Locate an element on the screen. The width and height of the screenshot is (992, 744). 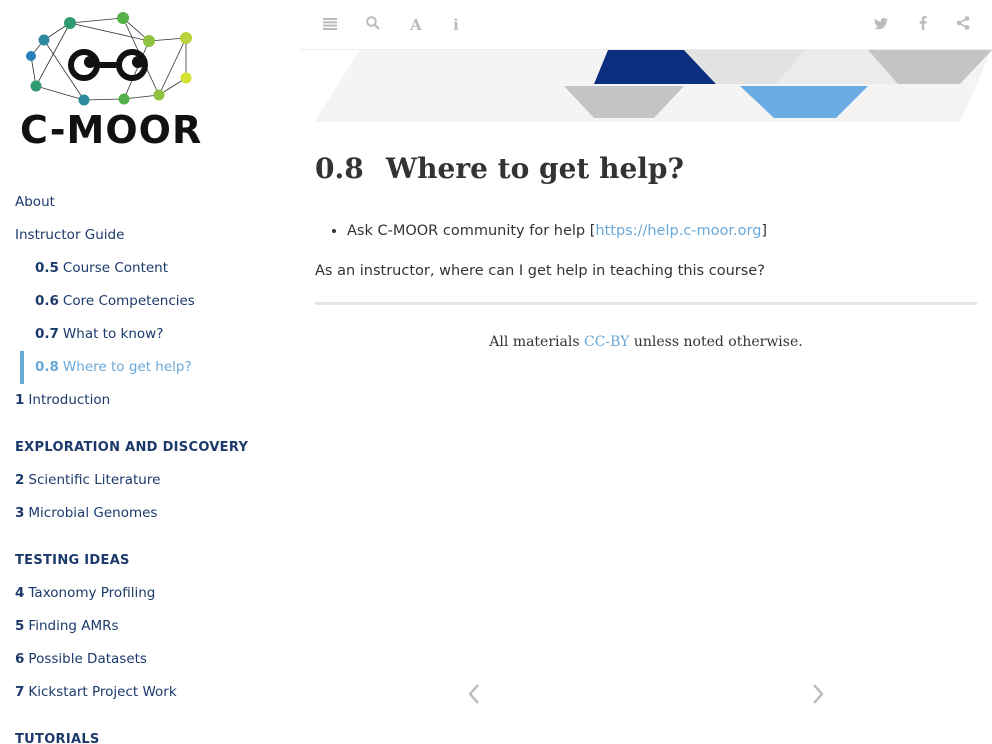
footer-suffix: unless noted otherwise. is located at coordinates (716, 342).